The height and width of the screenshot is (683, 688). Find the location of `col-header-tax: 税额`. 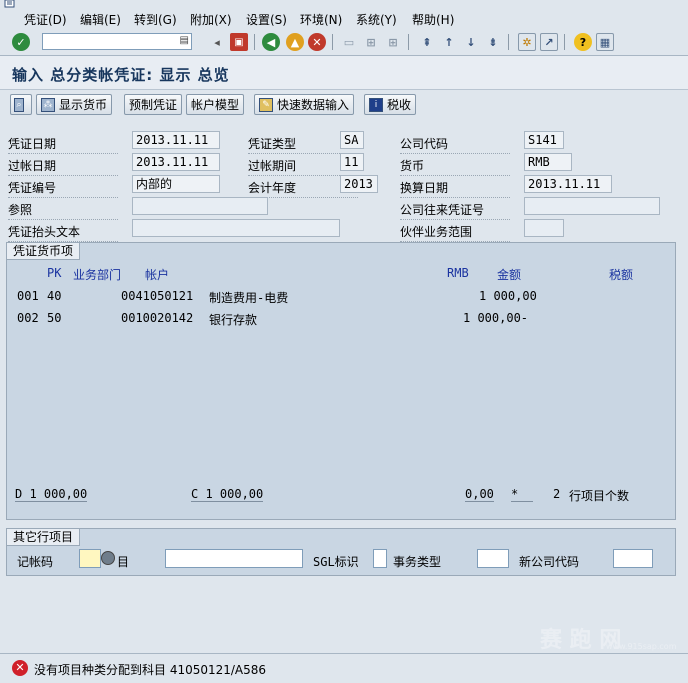

col-header-tax: 税额 is located at coordinates (621, 275).